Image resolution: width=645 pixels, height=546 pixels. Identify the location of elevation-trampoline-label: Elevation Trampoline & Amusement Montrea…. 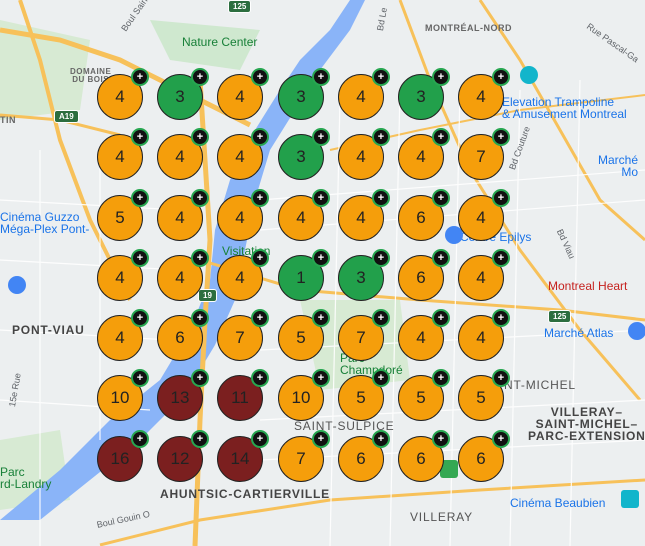
(564, 108).